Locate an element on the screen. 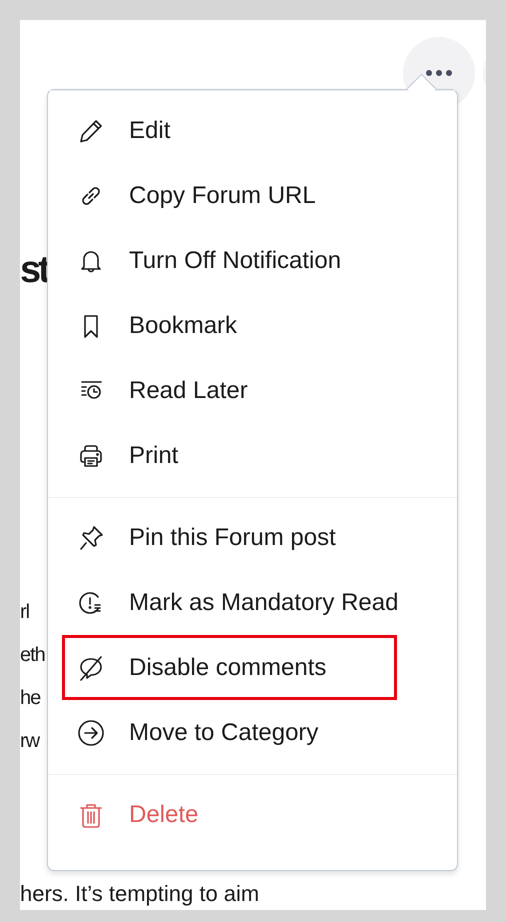 Image resolution: width=506 pixels, height=922 pixels. menu-item: Read Later is located at coordinates (252, 390).